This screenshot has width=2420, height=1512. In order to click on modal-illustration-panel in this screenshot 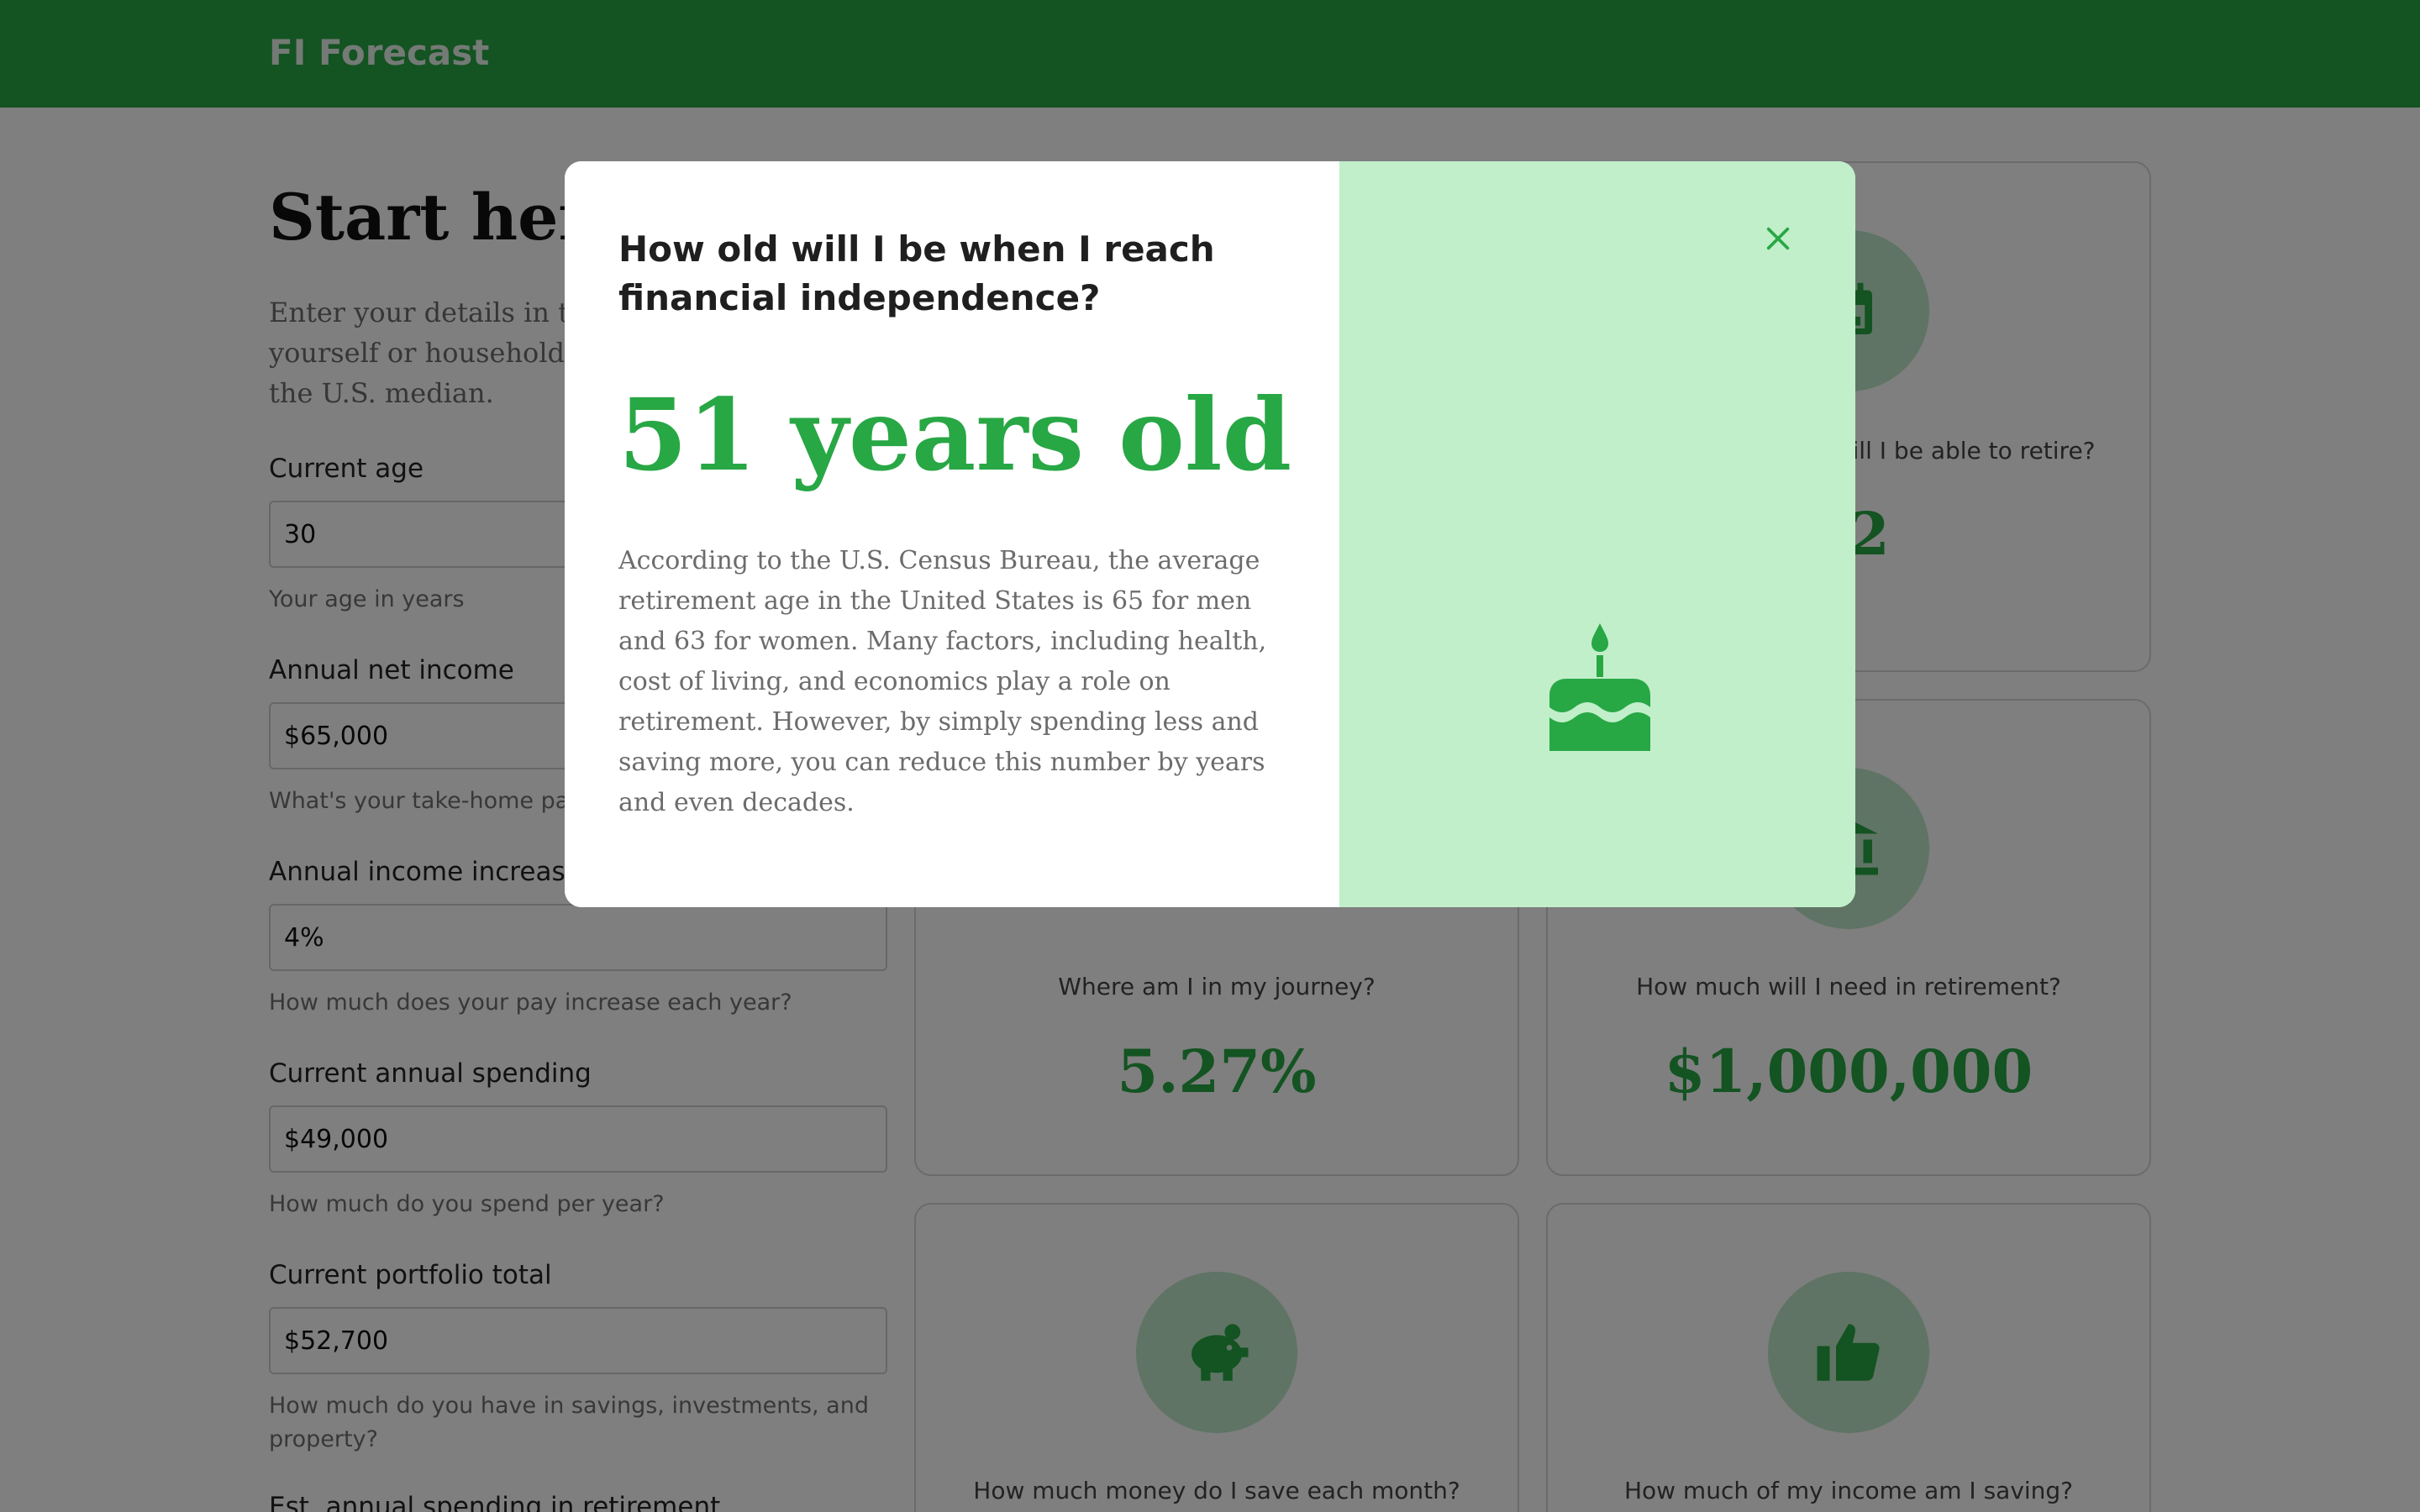, I will do `click(1597, 534)`.